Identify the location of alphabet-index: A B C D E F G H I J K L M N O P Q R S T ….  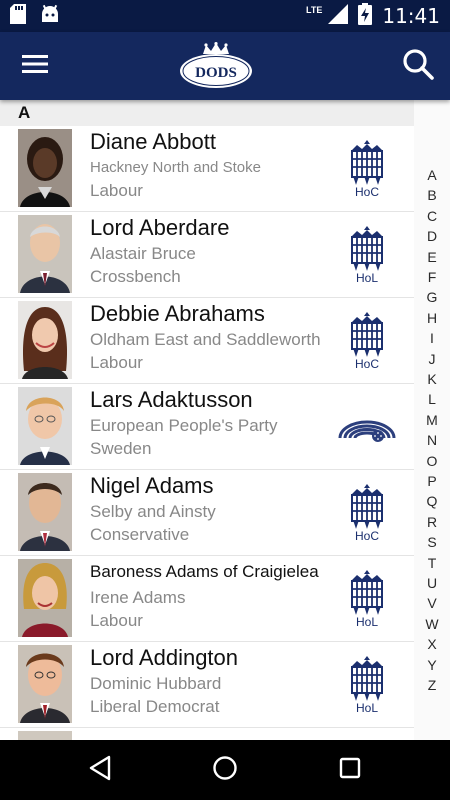
(432, 420).